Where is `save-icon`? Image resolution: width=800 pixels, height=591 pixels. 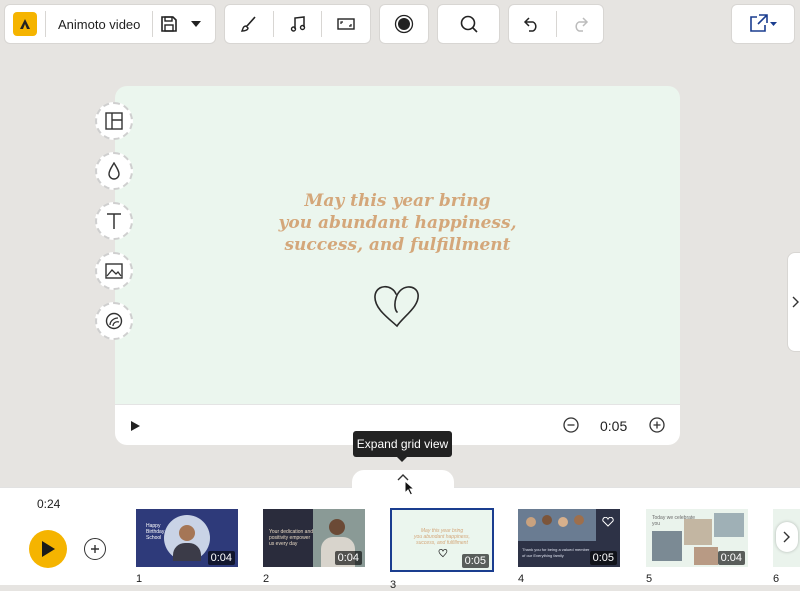 save-icon is located at coordinates (169, 24).